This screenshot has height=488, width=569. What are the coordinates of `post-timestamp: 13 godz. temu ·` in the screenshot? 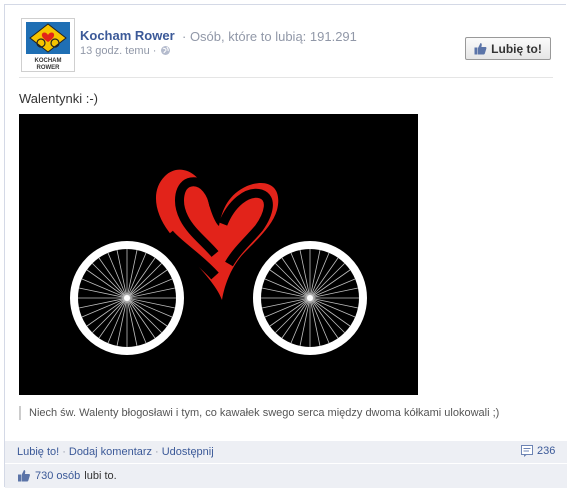 It's located at (118, 51).